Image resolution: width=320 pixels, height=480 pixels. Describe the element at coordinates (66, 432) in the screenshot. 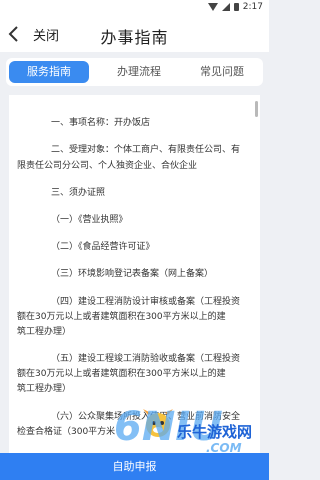

I see `content-line: 检查合格证（300平方米` at that location.